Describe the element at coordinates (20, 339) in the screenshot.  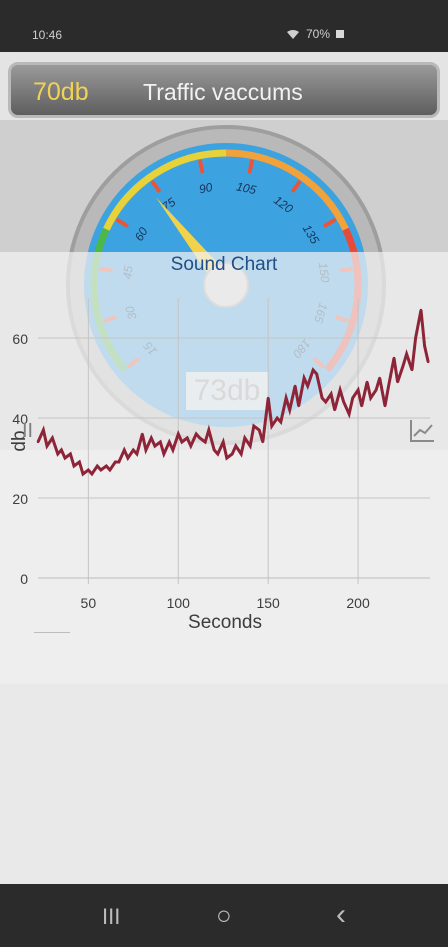
I see `y-tick-label: 60` at that location.